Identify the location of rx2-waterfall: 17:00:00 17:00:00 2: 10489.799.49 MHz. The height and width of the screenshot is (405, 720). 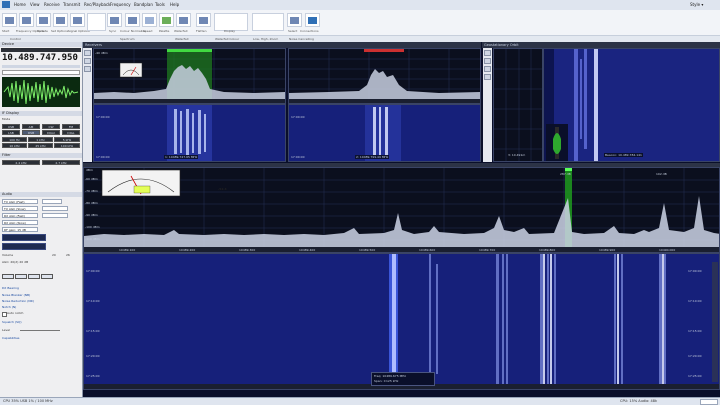
(384, 133).